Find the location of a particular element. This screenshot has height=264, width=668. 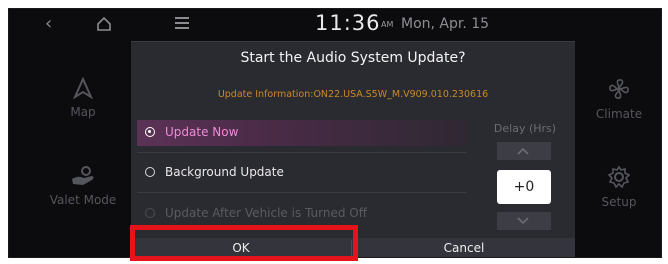

launcher-climate-label: Climate is located at coordinates (619, 114).